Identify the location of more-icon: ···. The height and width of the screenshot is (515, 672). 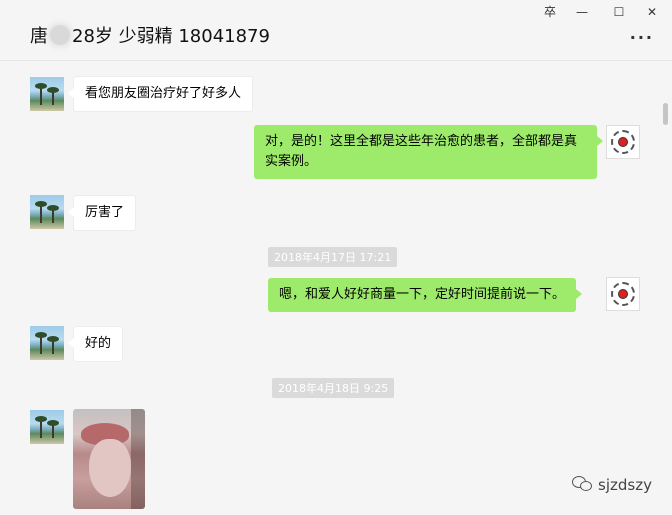
(642, 37).